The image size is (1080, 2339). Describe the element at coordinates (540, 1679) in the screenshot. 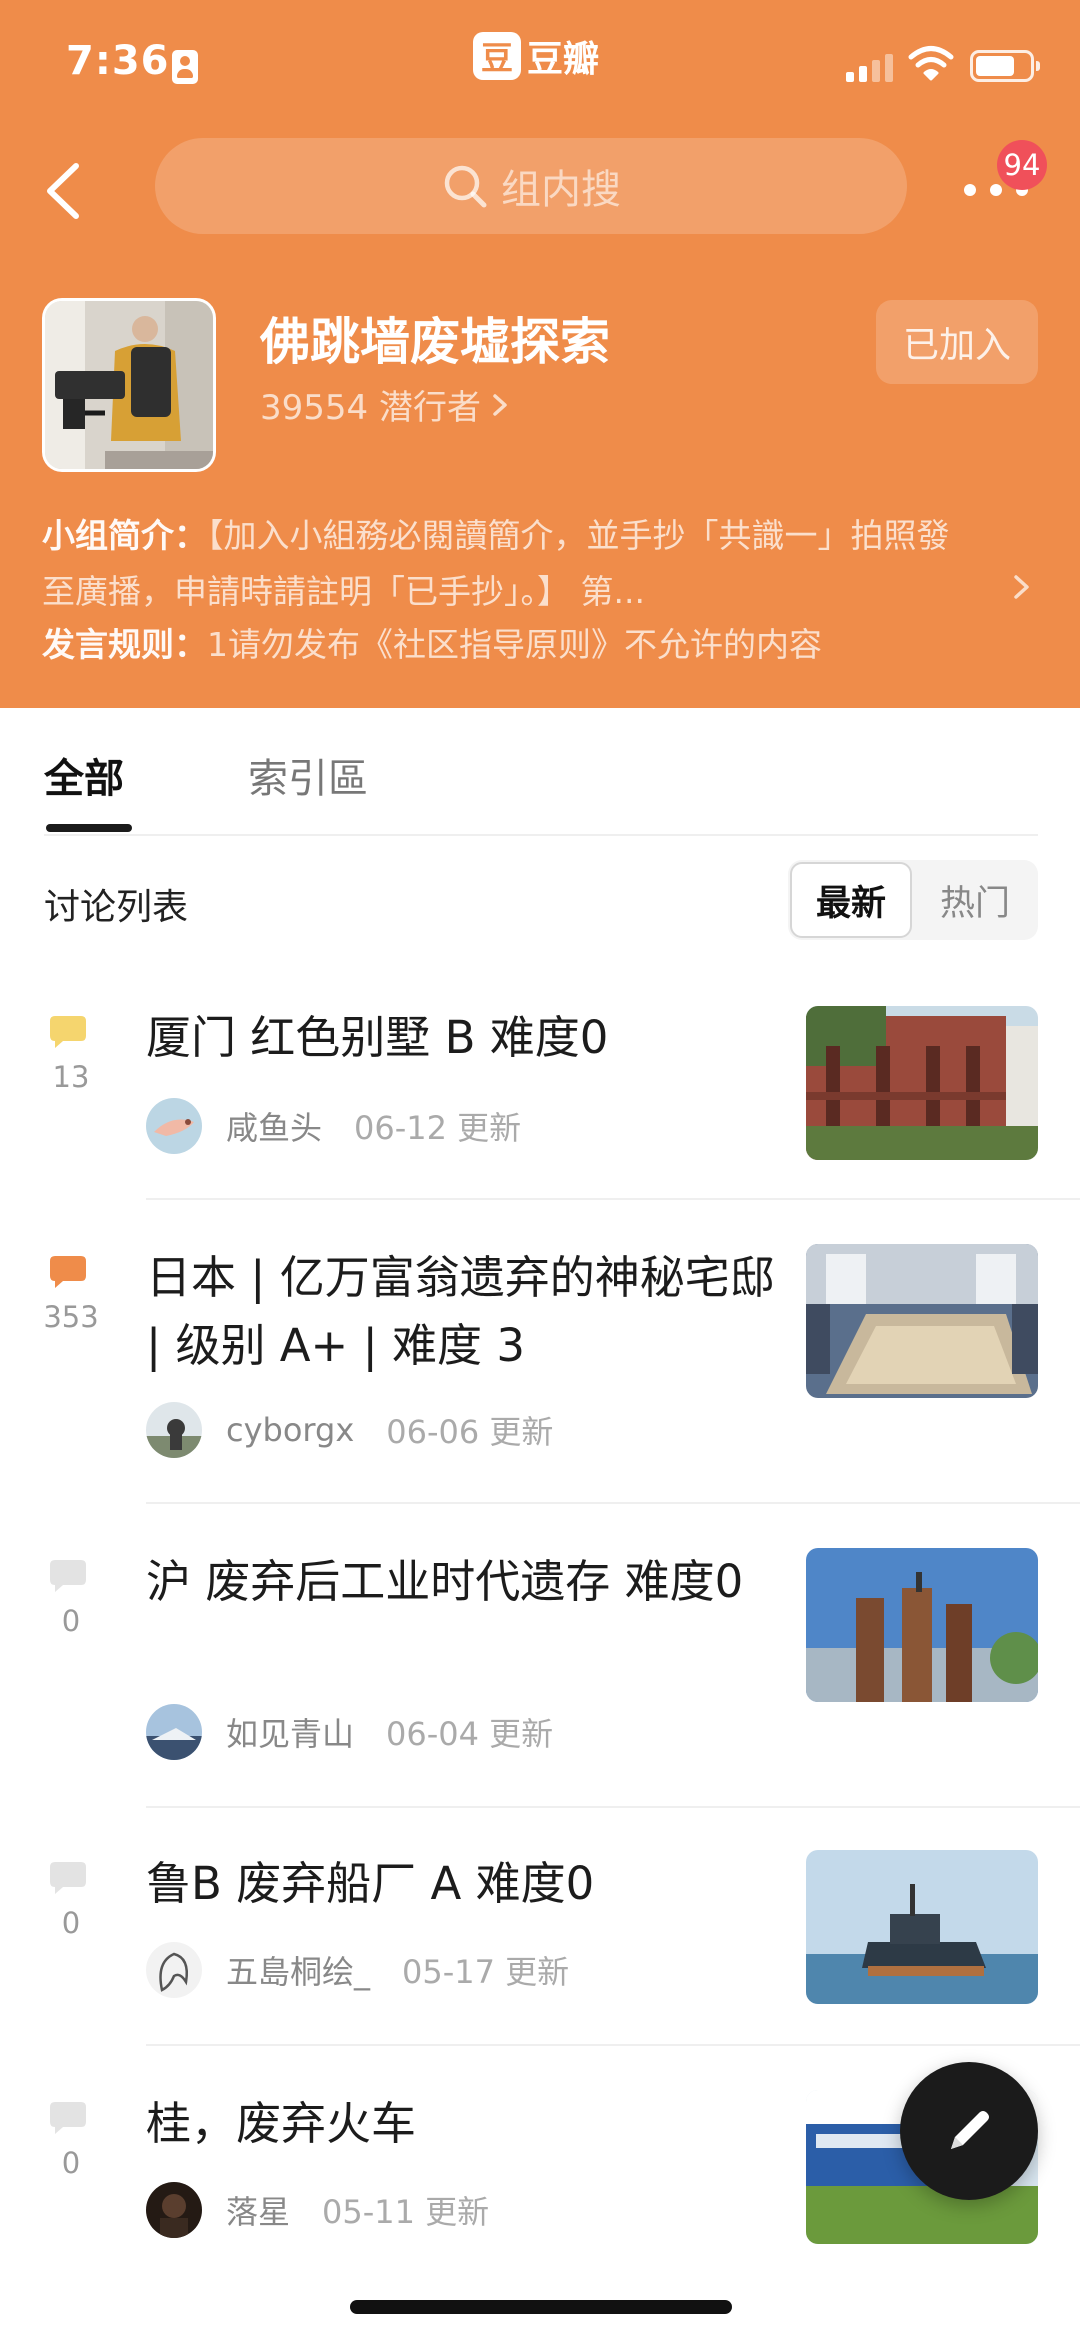

I see `list-item: 0 沪 废弃后工业时代遗存 难度0 如见青山 06-04 更新` at that location.